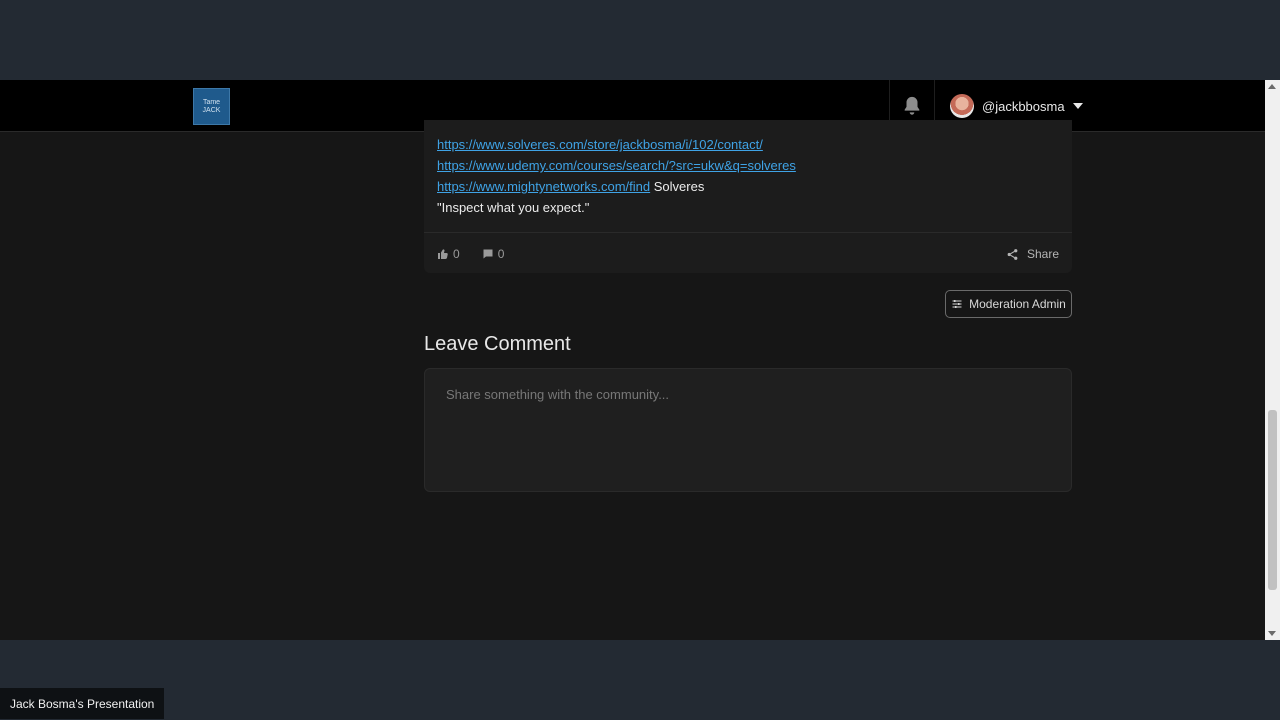 Image resolution: width=1280 pixels, height=720 pixels. Describe the element at coordinates (1077, 106) in the screenshot. I see `chevron-down-icon` at that location.